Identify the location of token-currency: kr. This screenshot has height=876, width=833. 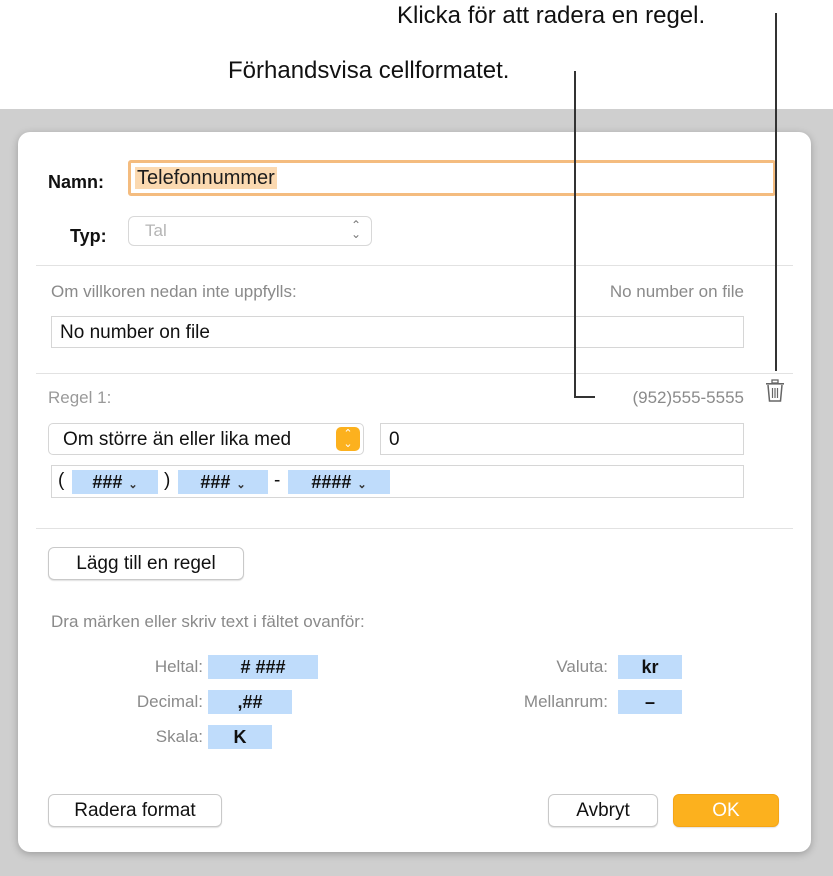
(650, 667).